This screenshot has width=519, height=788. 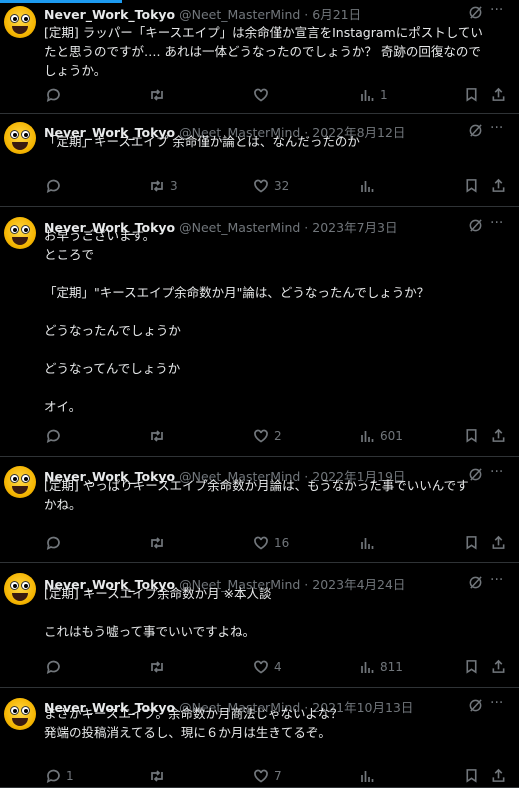 I want to click on like-count: 7, so click(x=278, y=776).